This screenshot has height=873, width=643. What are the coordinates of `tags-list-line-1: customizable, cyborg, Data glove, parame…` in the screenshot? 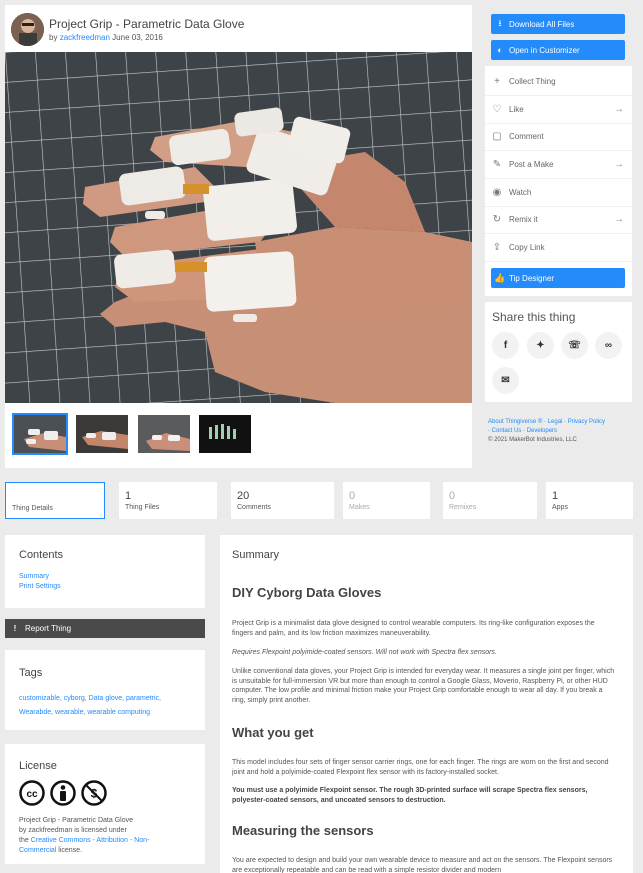 It's located at (90, 699).